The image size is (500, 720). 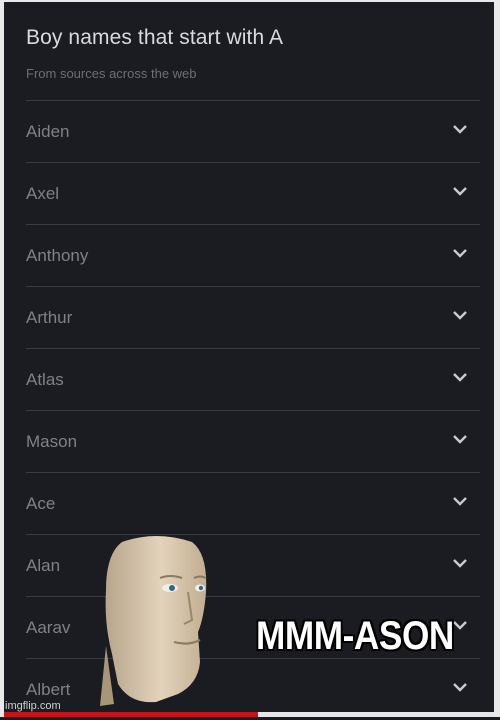 What do you see at coordinates (253, 503) in the screenshot?
I see `list-item: Ace` at bounding box center [253, 503].